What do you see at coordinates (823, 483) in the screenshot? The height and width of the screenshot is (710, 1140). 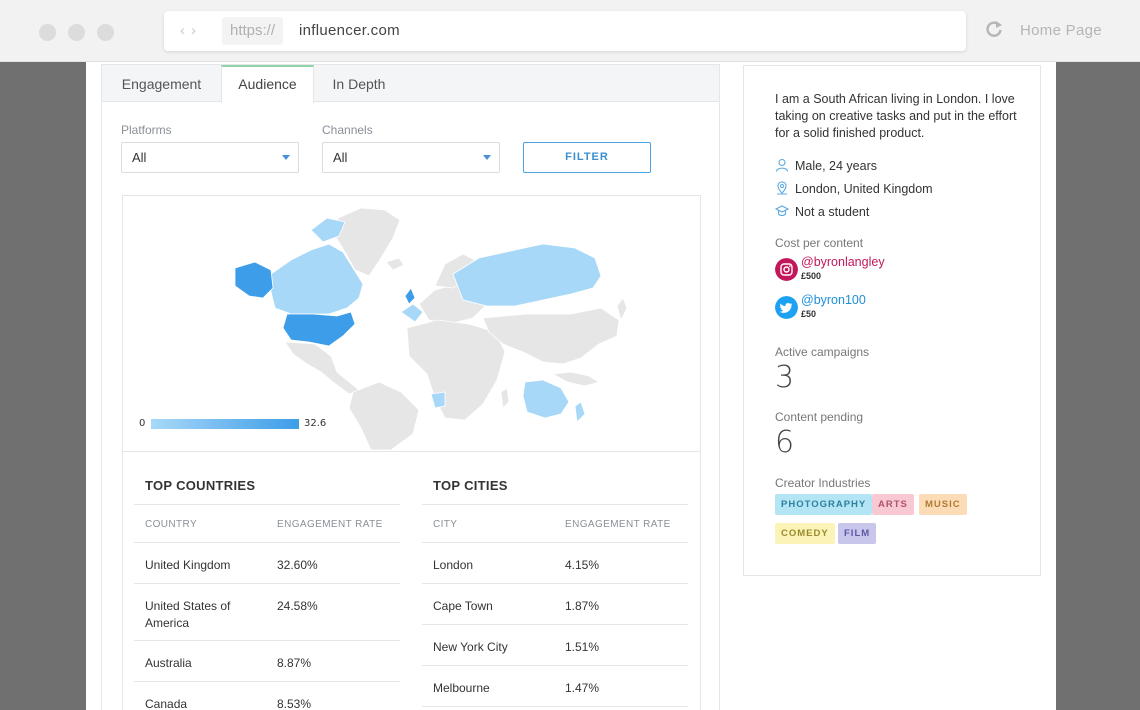 I see `creator-industries-label: Creator Industries` at bounding box center [823, 483].